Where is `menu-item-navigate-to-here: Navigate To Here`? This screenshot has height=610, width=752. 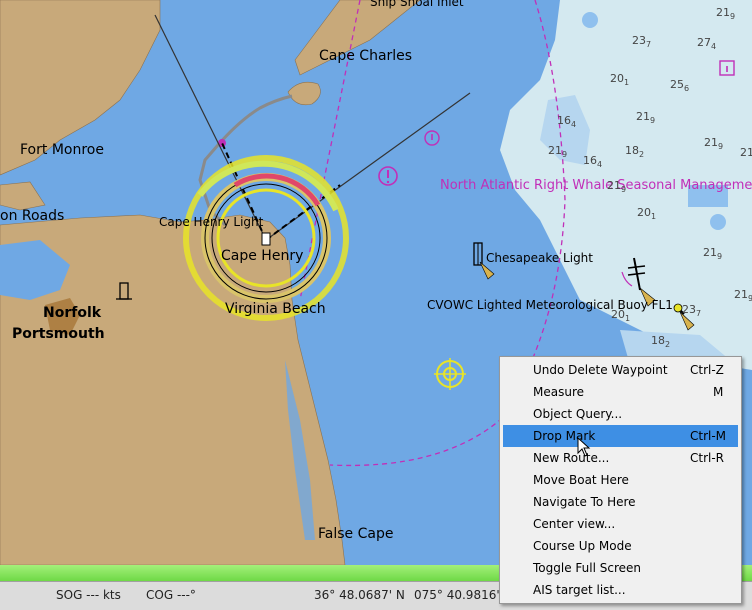
menu-item-navigate-to-here: Navigate To Here is located at coordinates (620, 502).